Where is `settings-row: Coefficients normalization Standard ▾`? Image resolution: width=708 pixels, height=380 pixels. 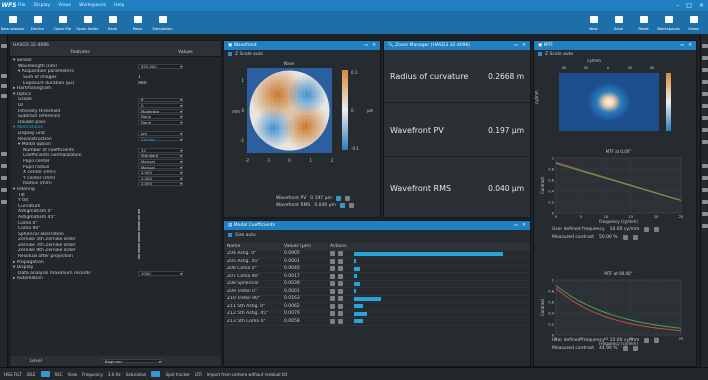 settings-row: Coefficients normalization Standard ▾ is located at coordinates (115, 156).